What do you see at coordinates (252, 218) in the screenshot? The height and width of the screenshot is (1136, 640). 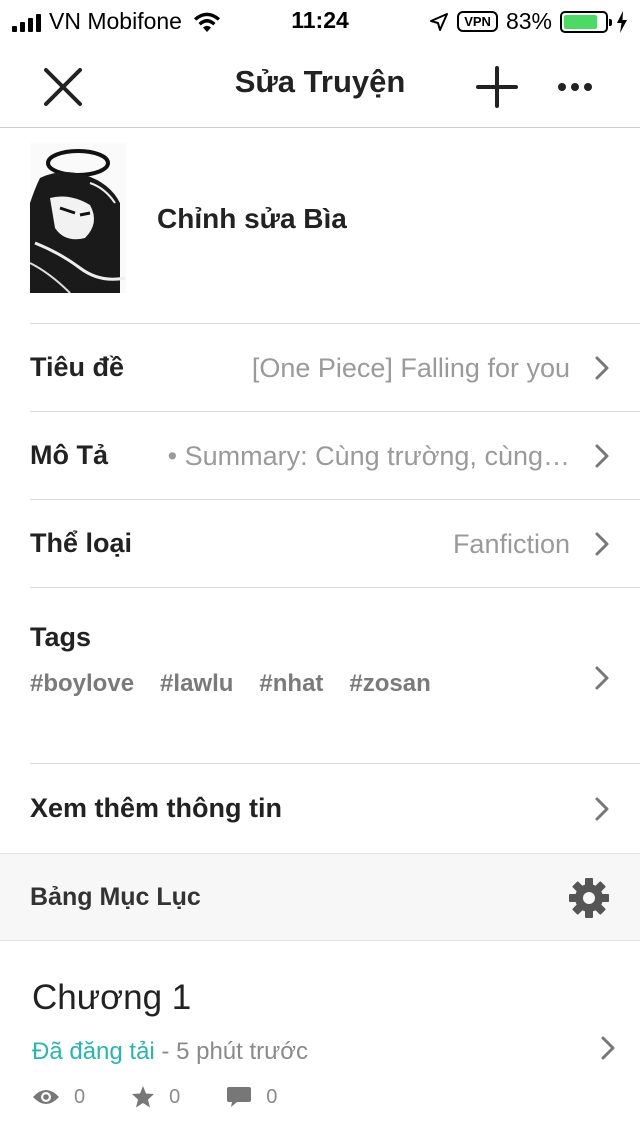 I see `edit-cover-label: Chỉnh sửa Bìa` at bounding box center [252, 218].